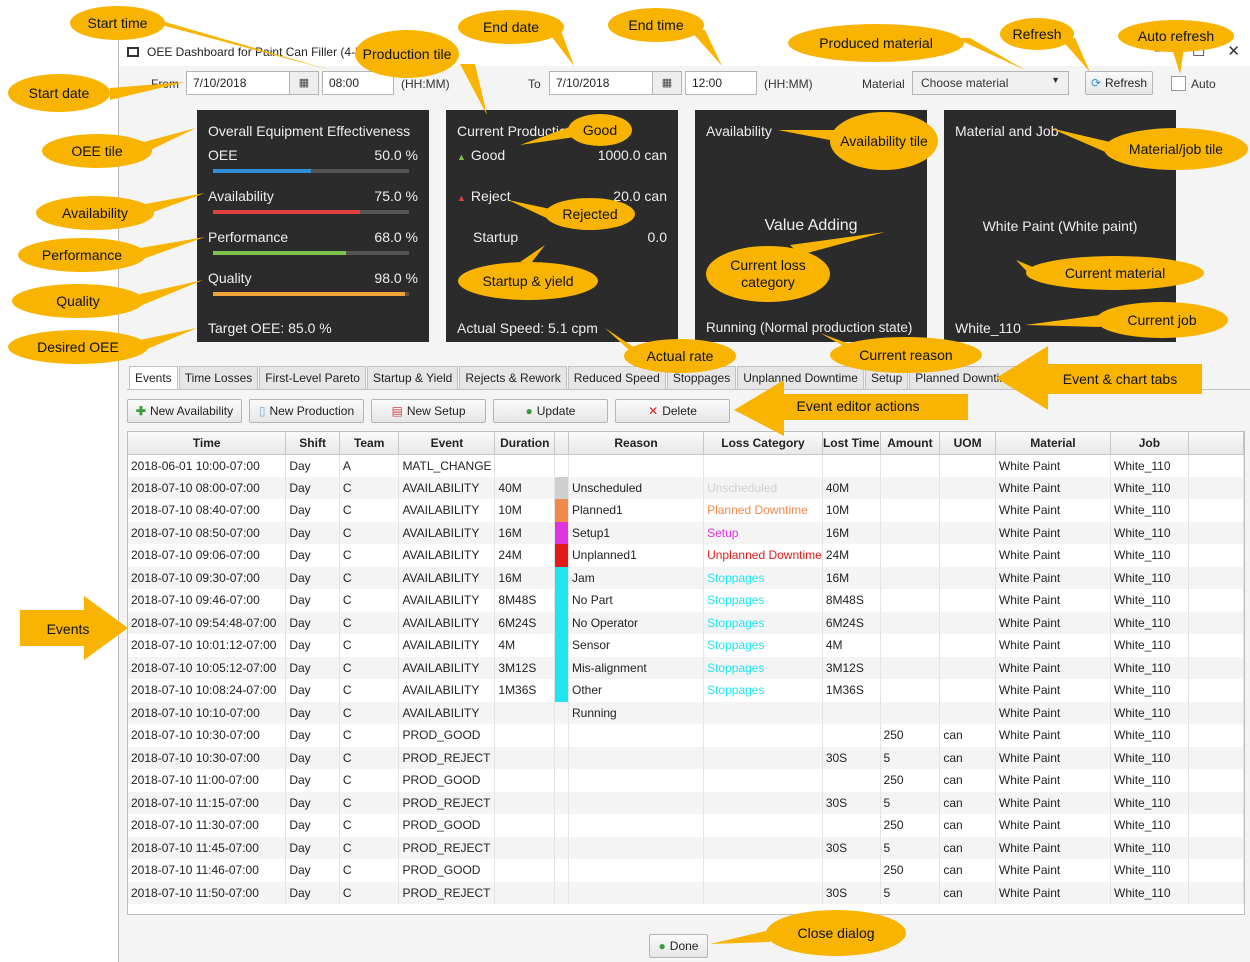  Describe the element at coordinates (884, 141) in the screenshot. I see `callout-availability-tile: Availability tile` at that location.